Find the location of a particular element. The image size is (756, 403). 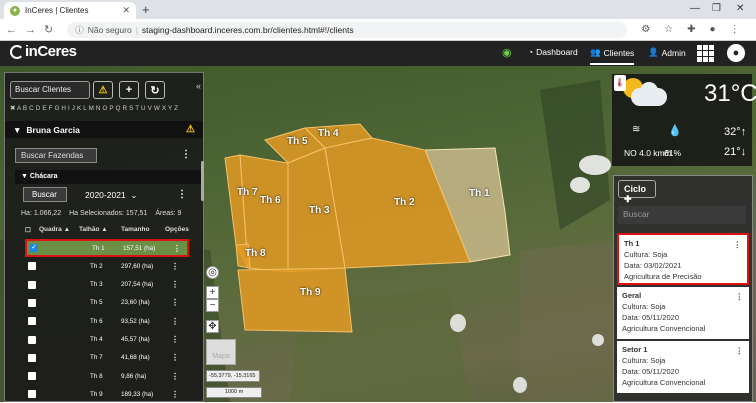

plot-label-th1: Th 1 is located at coordinates (479, 193).